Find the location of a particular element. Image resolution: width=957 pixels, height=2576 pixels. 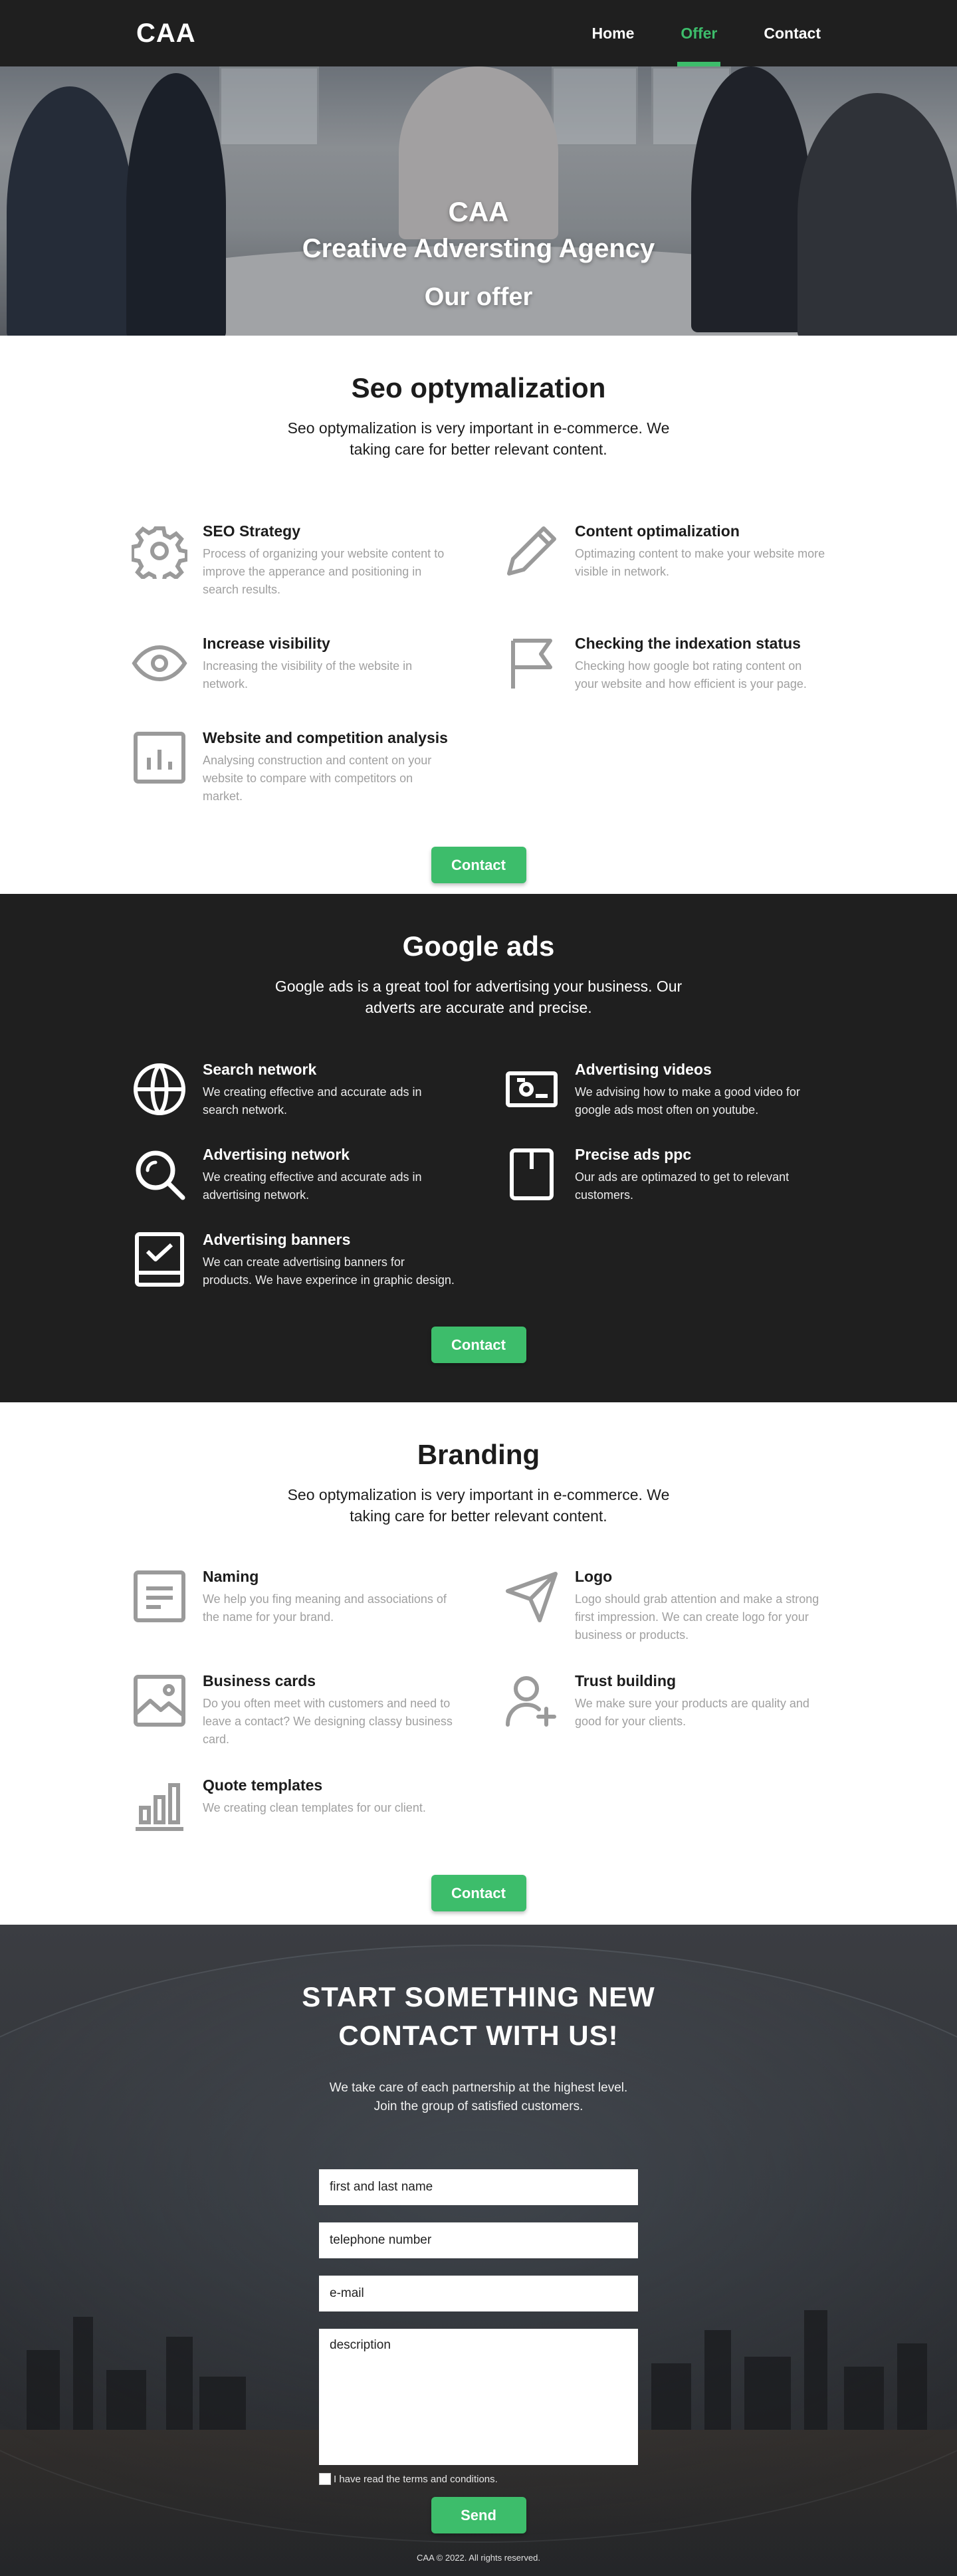

feature-title: Checking the indexation status is located at coordinates (688, 643).